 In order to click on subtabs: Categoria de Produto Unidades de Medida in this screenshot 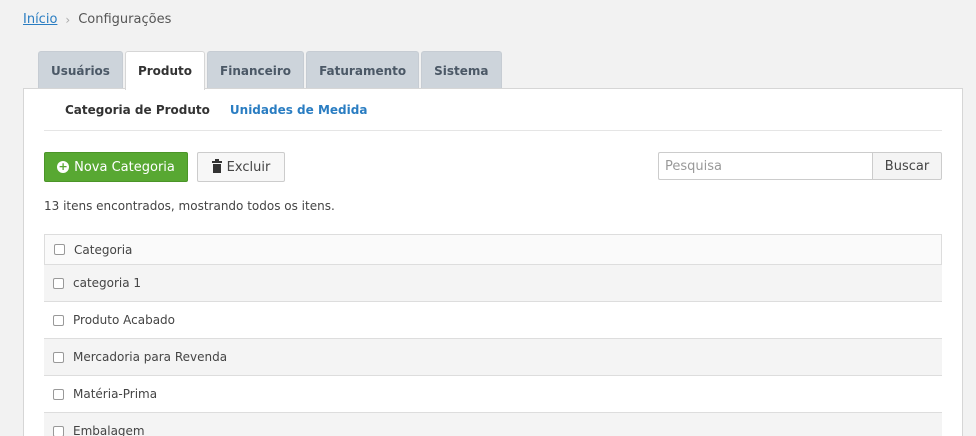, I will do `click(493, 110)`.